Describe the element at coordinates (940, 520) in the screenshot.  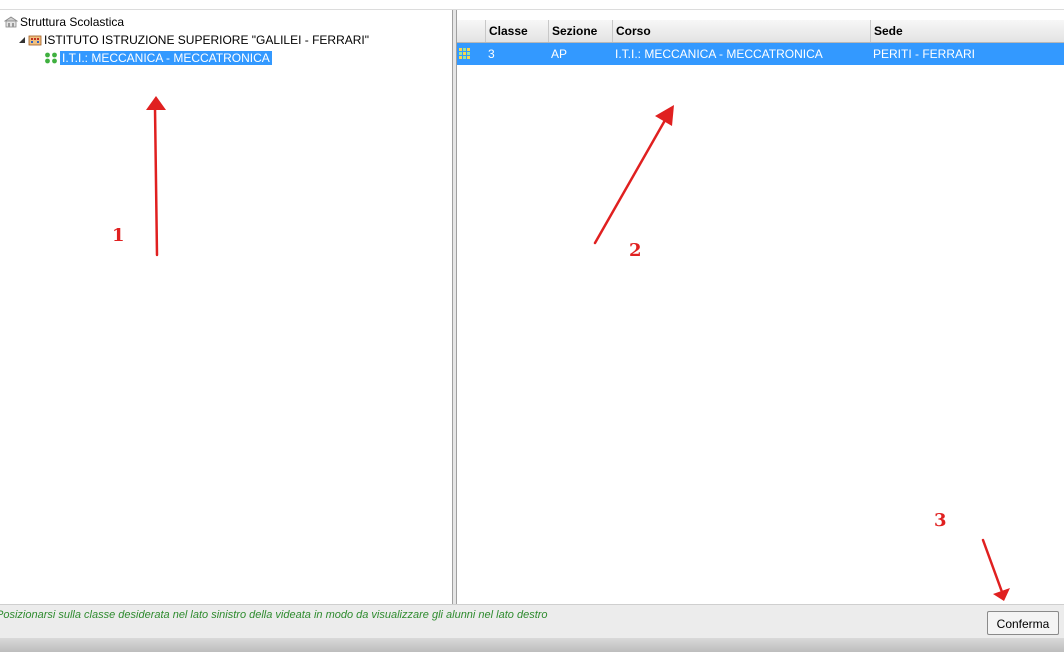
I see `annotation-label-3: 3` at that location.